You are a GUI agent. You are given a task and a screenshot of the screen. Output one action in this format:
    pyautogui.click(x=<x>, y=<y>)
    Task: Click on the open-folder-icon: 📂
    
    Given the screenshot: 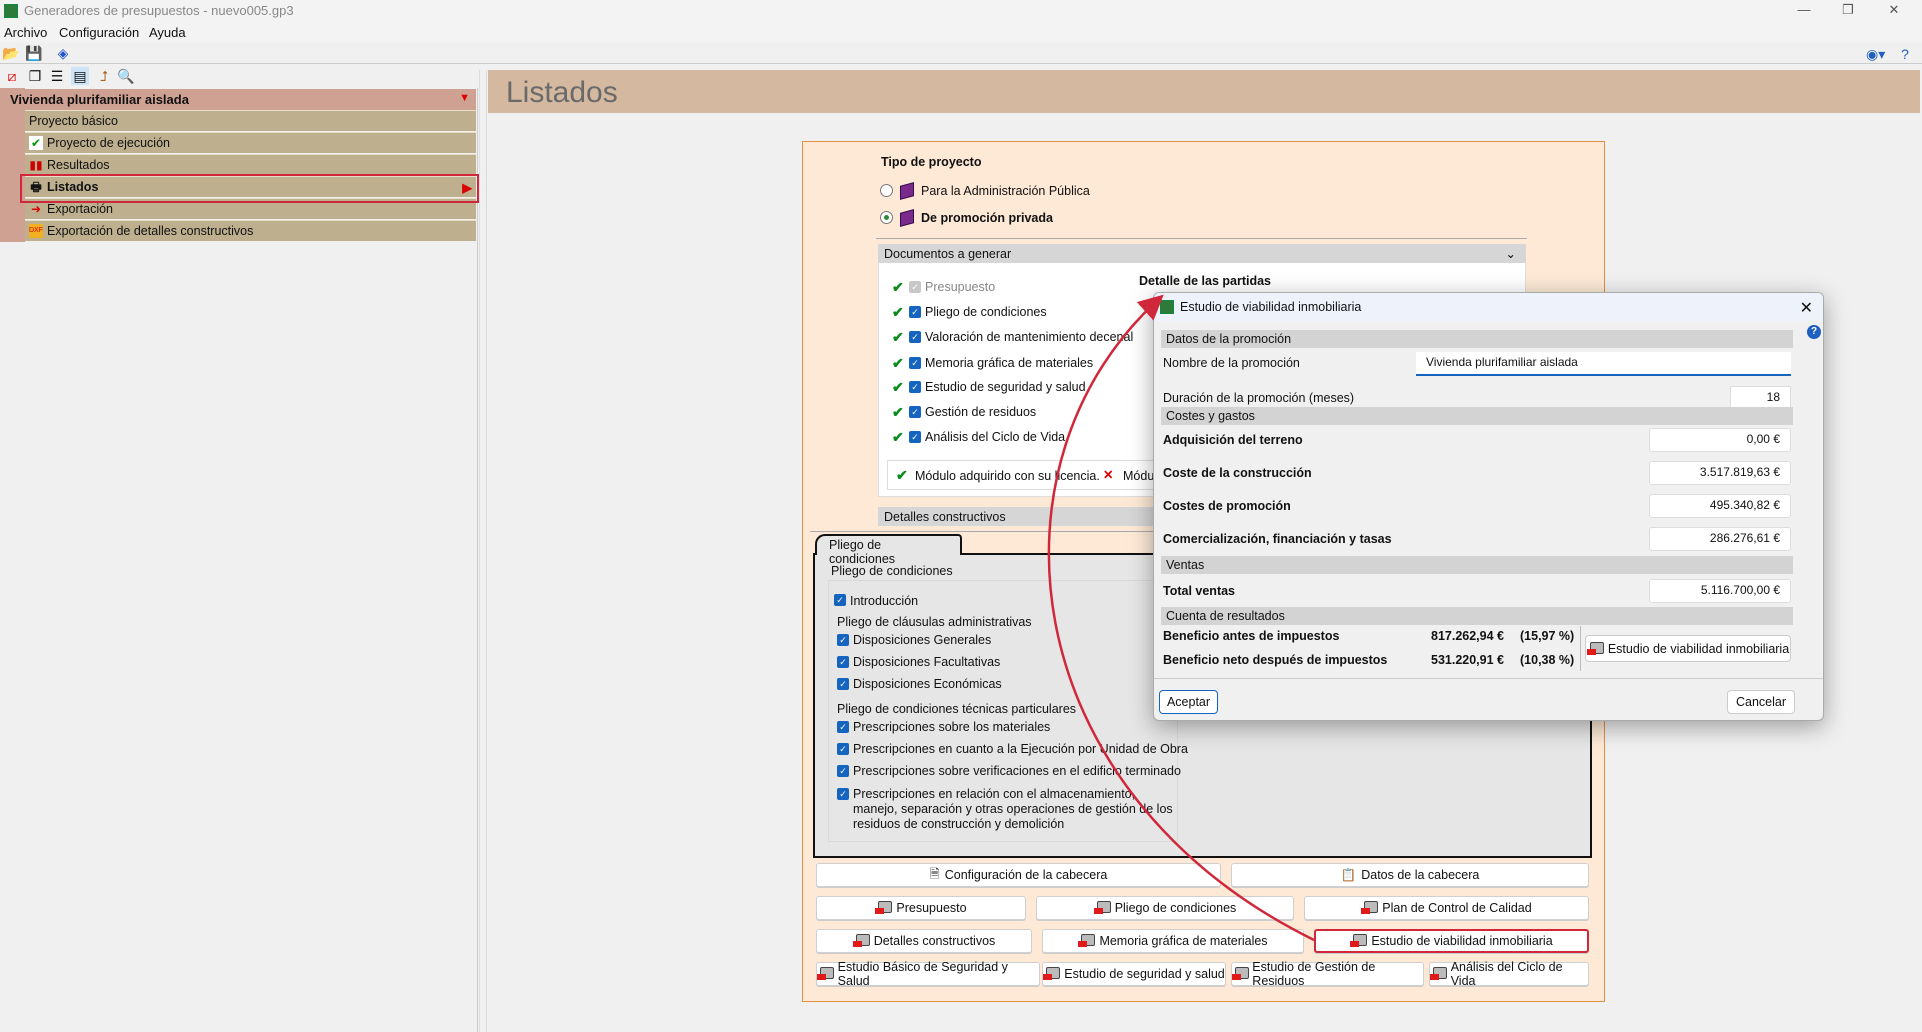 What is the action you would take?
    pyautogui.click(x=11, y=53)
    